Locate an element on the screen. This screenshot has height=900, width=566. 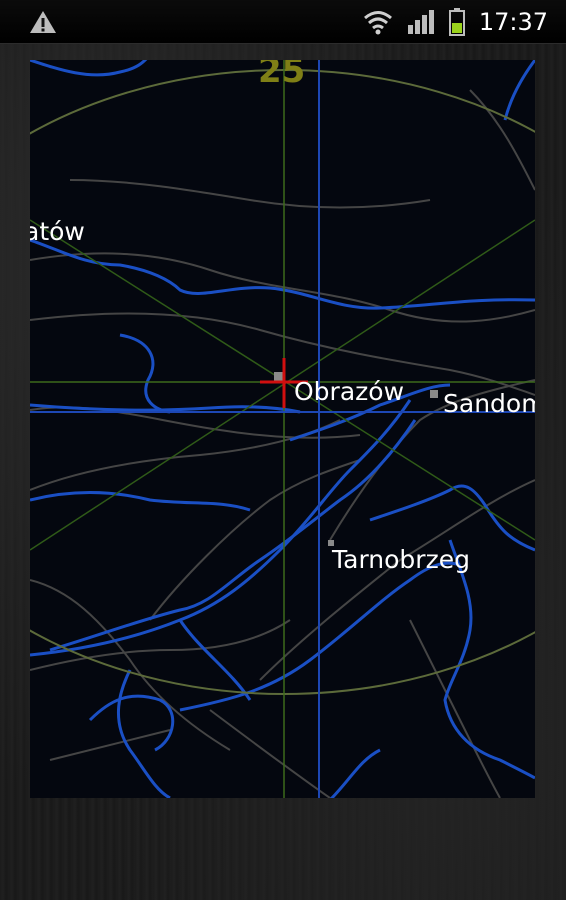
battery-icon is located at coordinates (456, 21).